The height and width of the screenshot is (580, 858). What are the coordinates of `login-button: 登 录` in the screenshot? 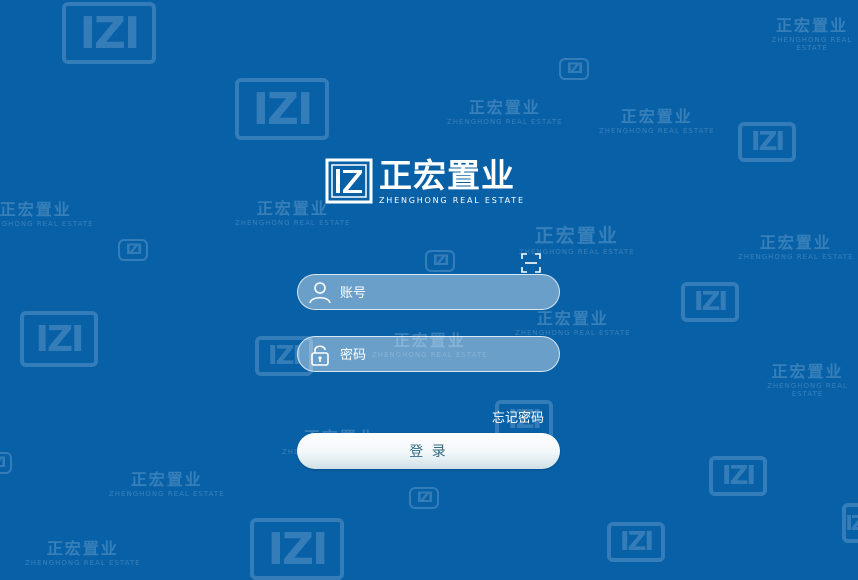 It's located at (428, 451).